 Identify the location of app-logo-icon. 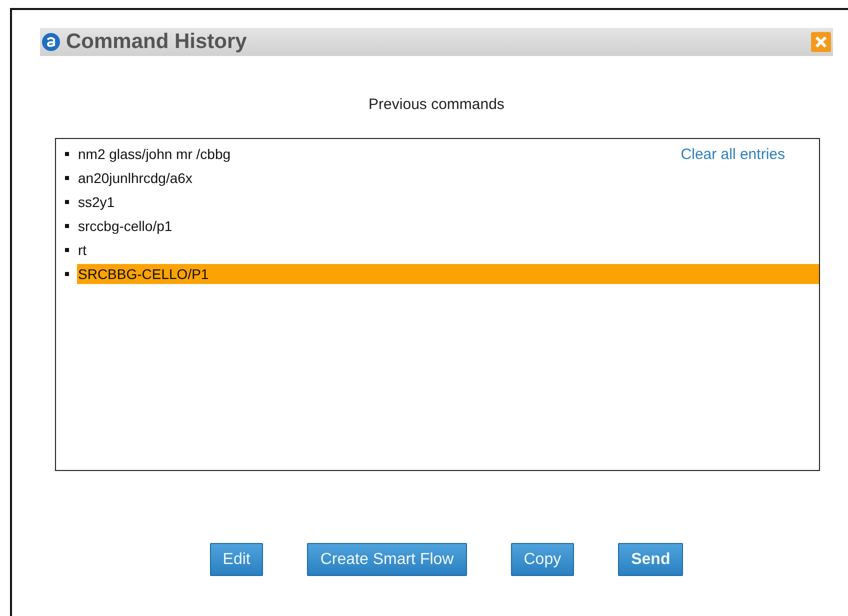
(51, 42).